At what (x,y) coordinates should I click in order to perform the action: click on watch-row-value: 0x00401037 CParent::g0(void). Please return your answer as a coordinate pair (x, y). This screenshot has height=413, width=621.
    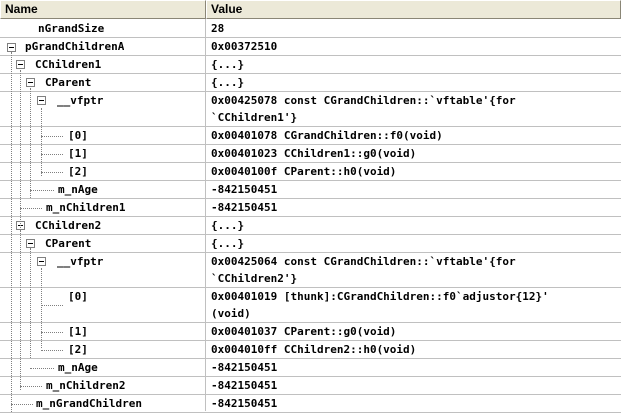
    Looking at the image, I should click on (303, 331).